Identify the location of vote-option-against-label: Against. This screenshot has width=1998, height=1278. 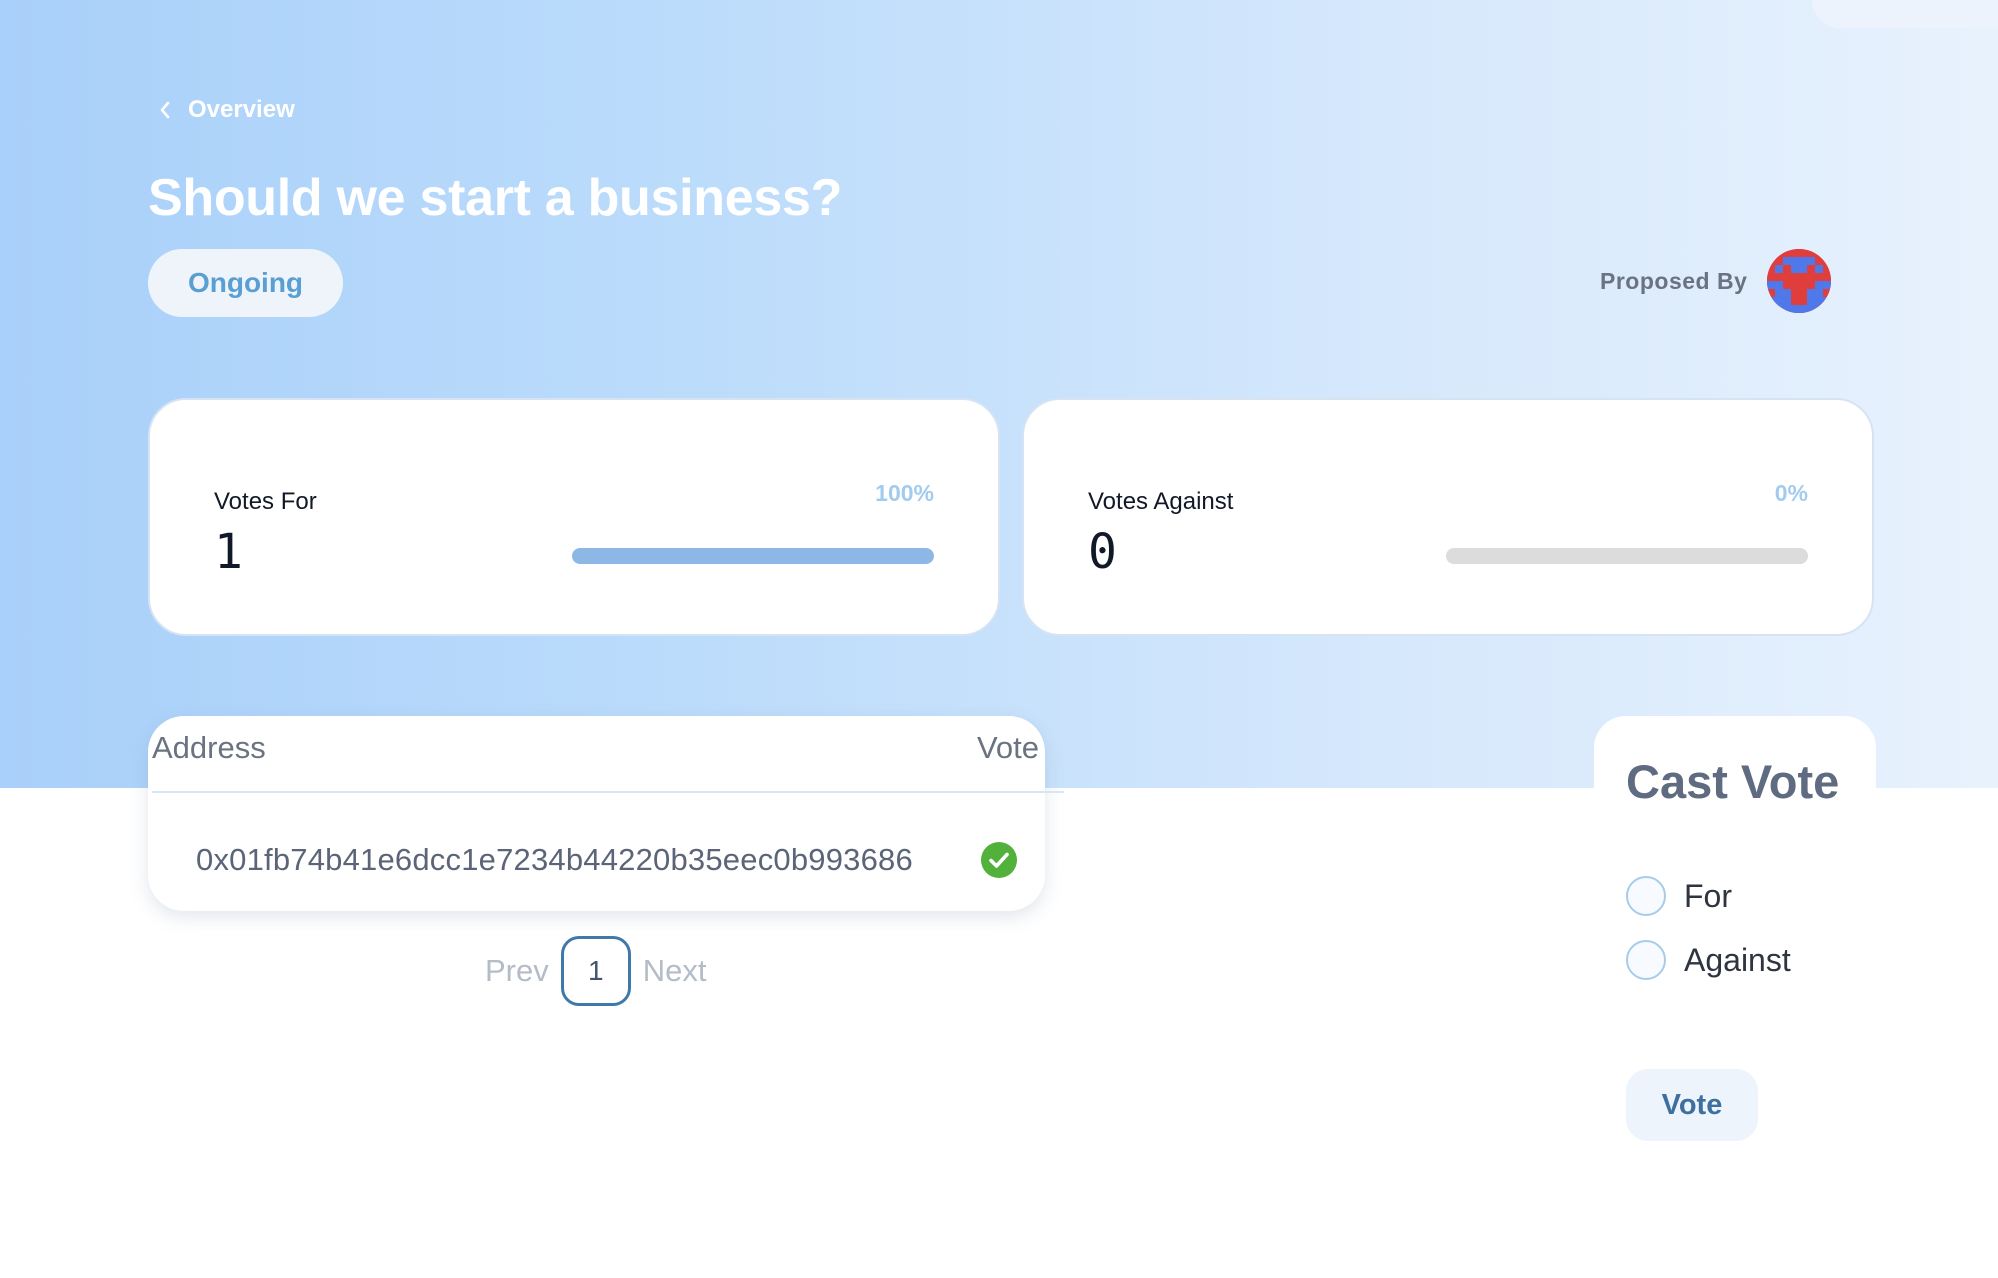
(1737, 959).